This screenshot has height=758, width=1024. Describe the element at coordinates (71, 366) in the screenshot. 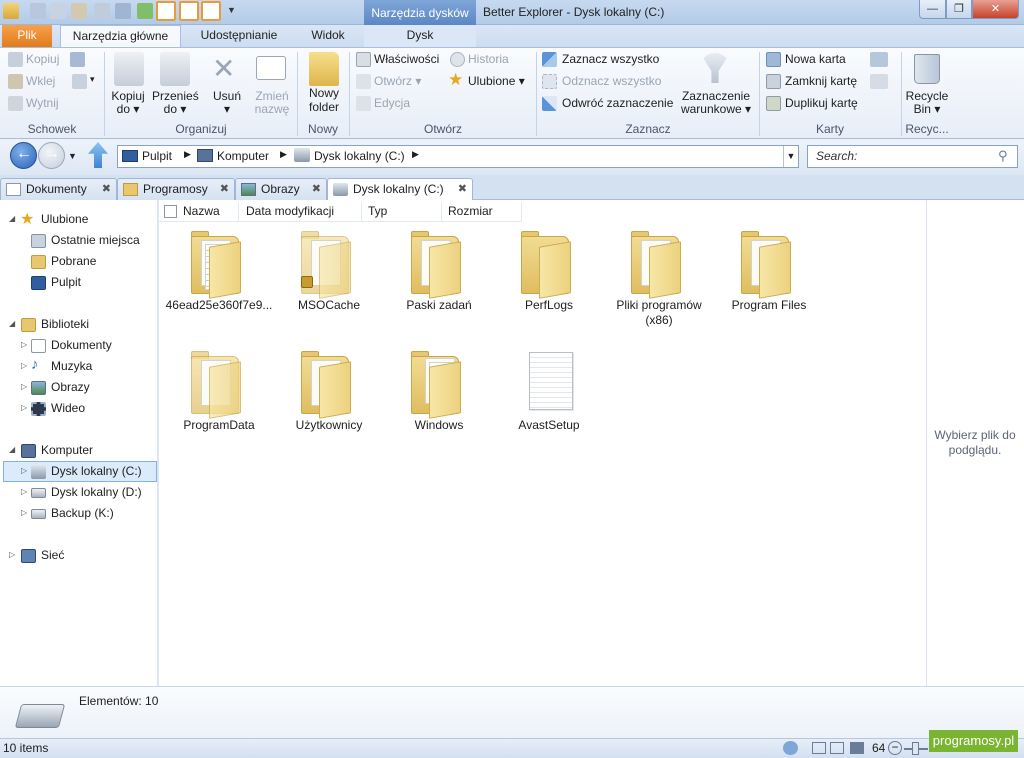

I see `tree-music: Muzyka` at that location.